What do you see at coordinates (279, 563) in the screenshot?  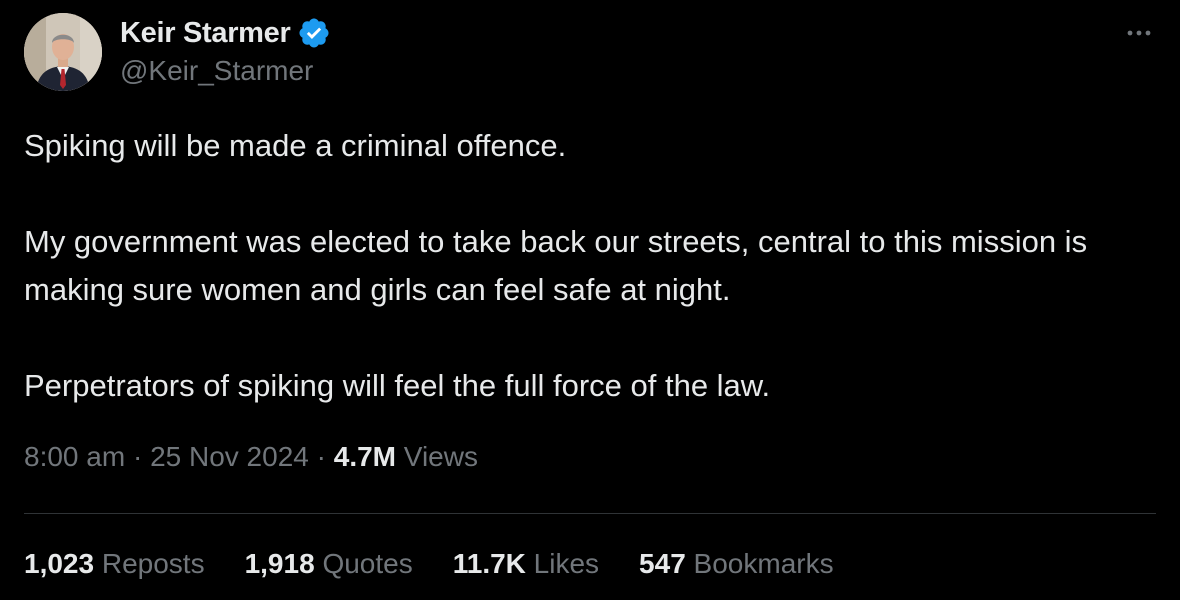 I see `quotes-count: 1,918` at bounding box center [279, 563].